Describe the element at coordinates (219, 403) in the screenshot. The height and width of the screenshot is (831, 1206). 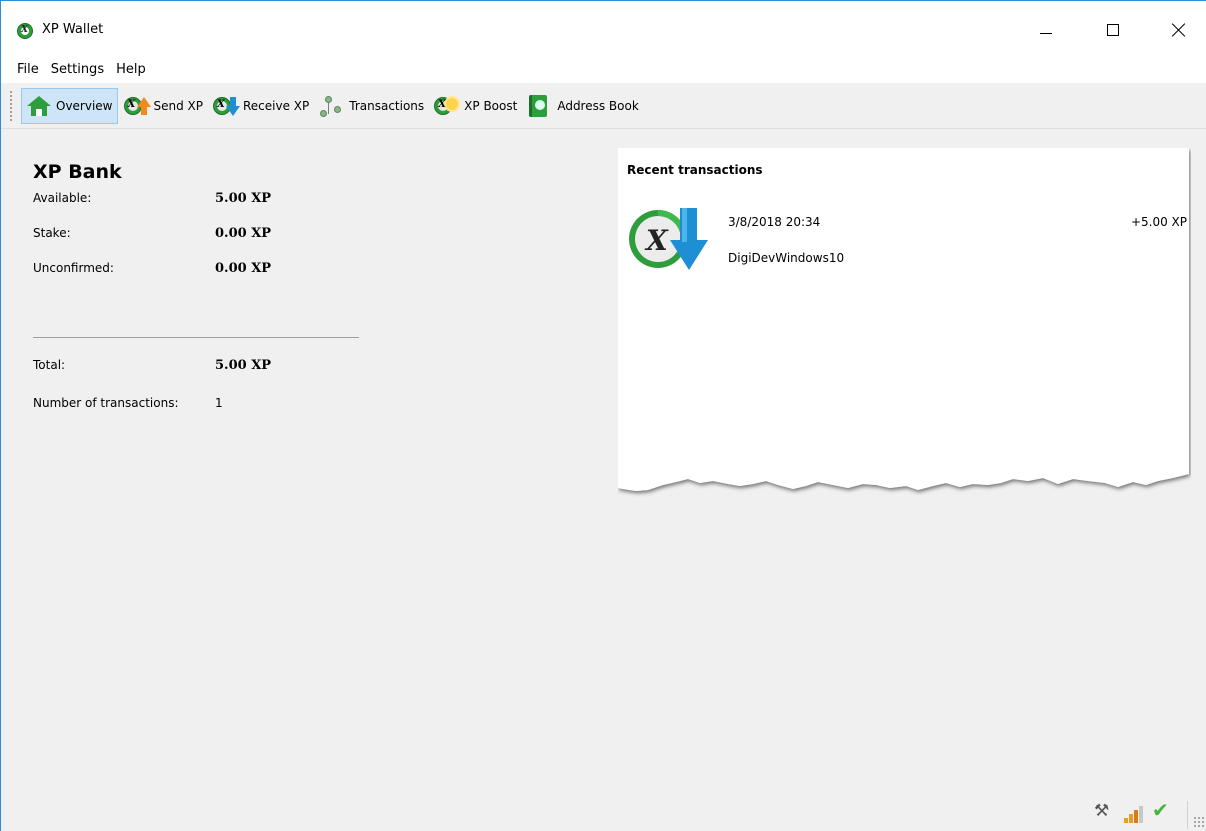
I see `transaction-count-value: 1` at that location.